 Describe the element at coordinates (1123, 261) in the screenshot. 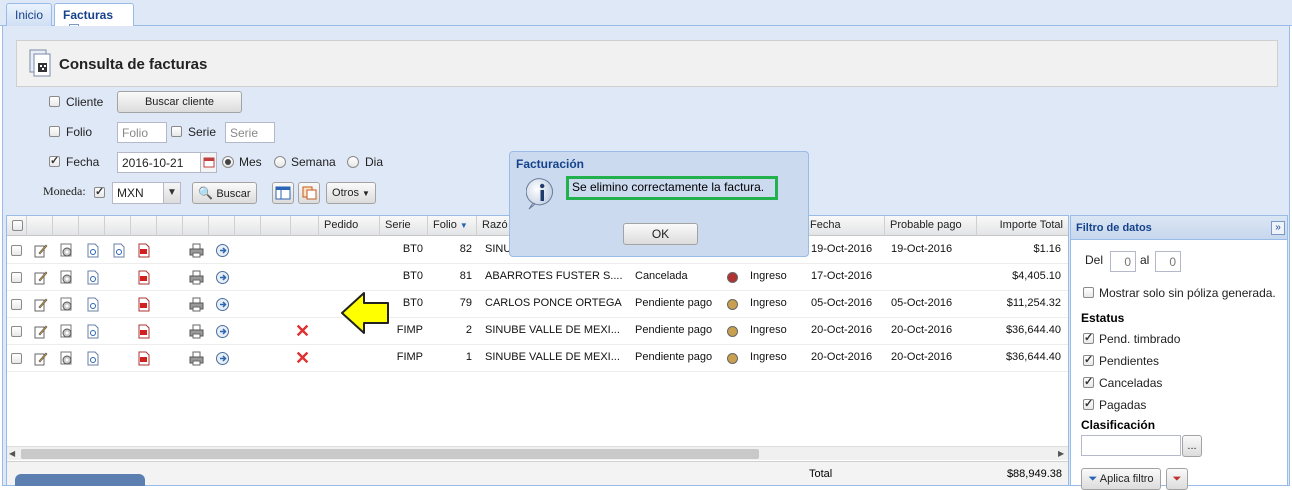

I see `del-input: 0` at that location.